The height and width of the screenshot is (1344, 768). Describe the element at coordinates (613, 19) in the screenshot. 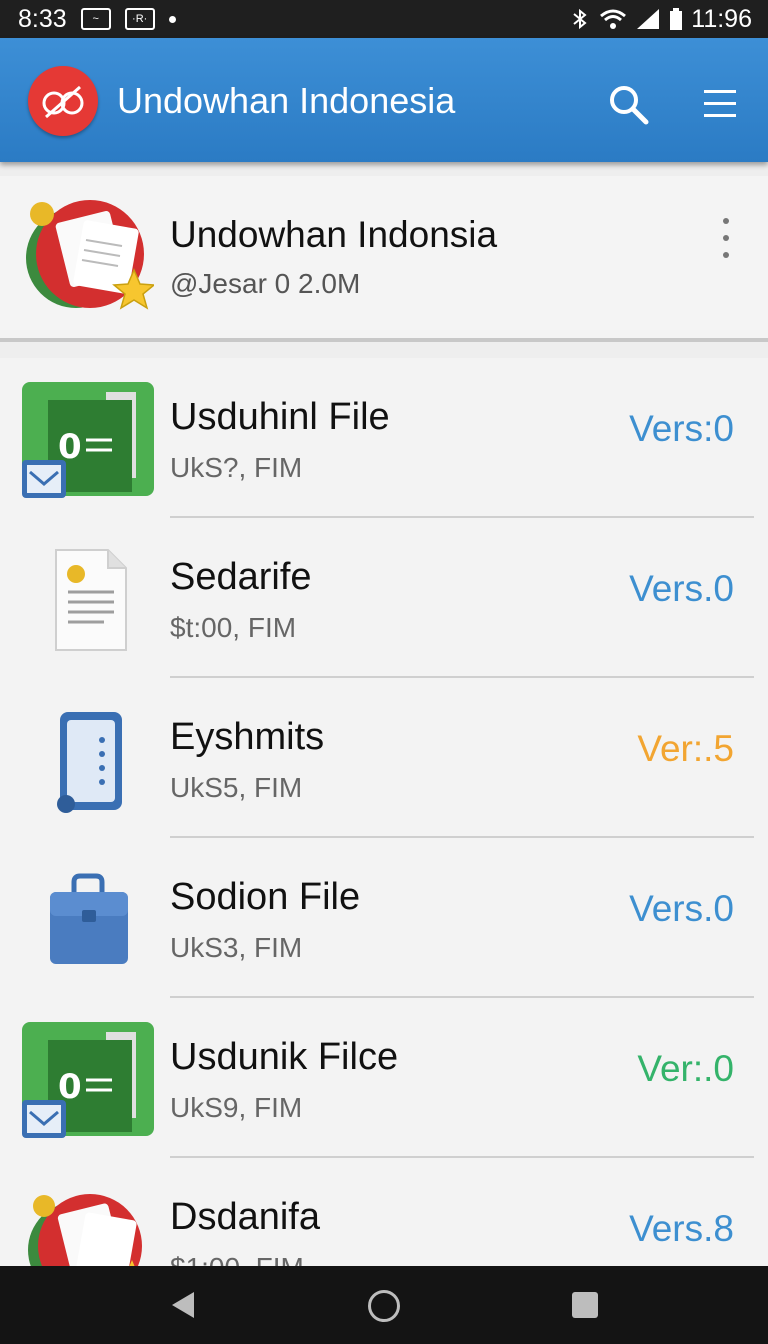

I see `wifi-icon` at that location.